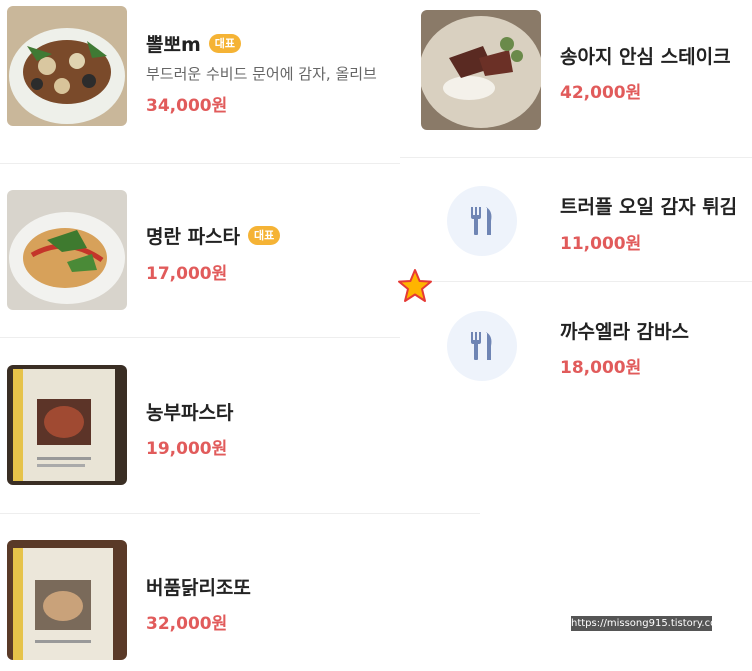 Image resolution: width=752 pixels, height=671 pixels. Describe the element at coordinates (187, 274) in the screenshot. I see `menu-item-price: 17,000원` at that location.